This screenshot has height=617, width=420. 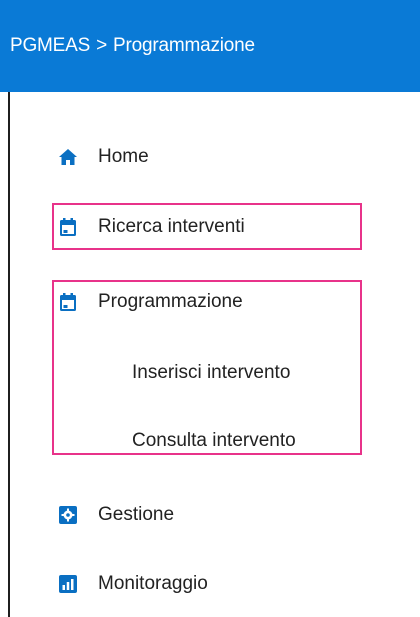 I want to click on sidebar-item-home-label: Home, so click(x=123, y=156).